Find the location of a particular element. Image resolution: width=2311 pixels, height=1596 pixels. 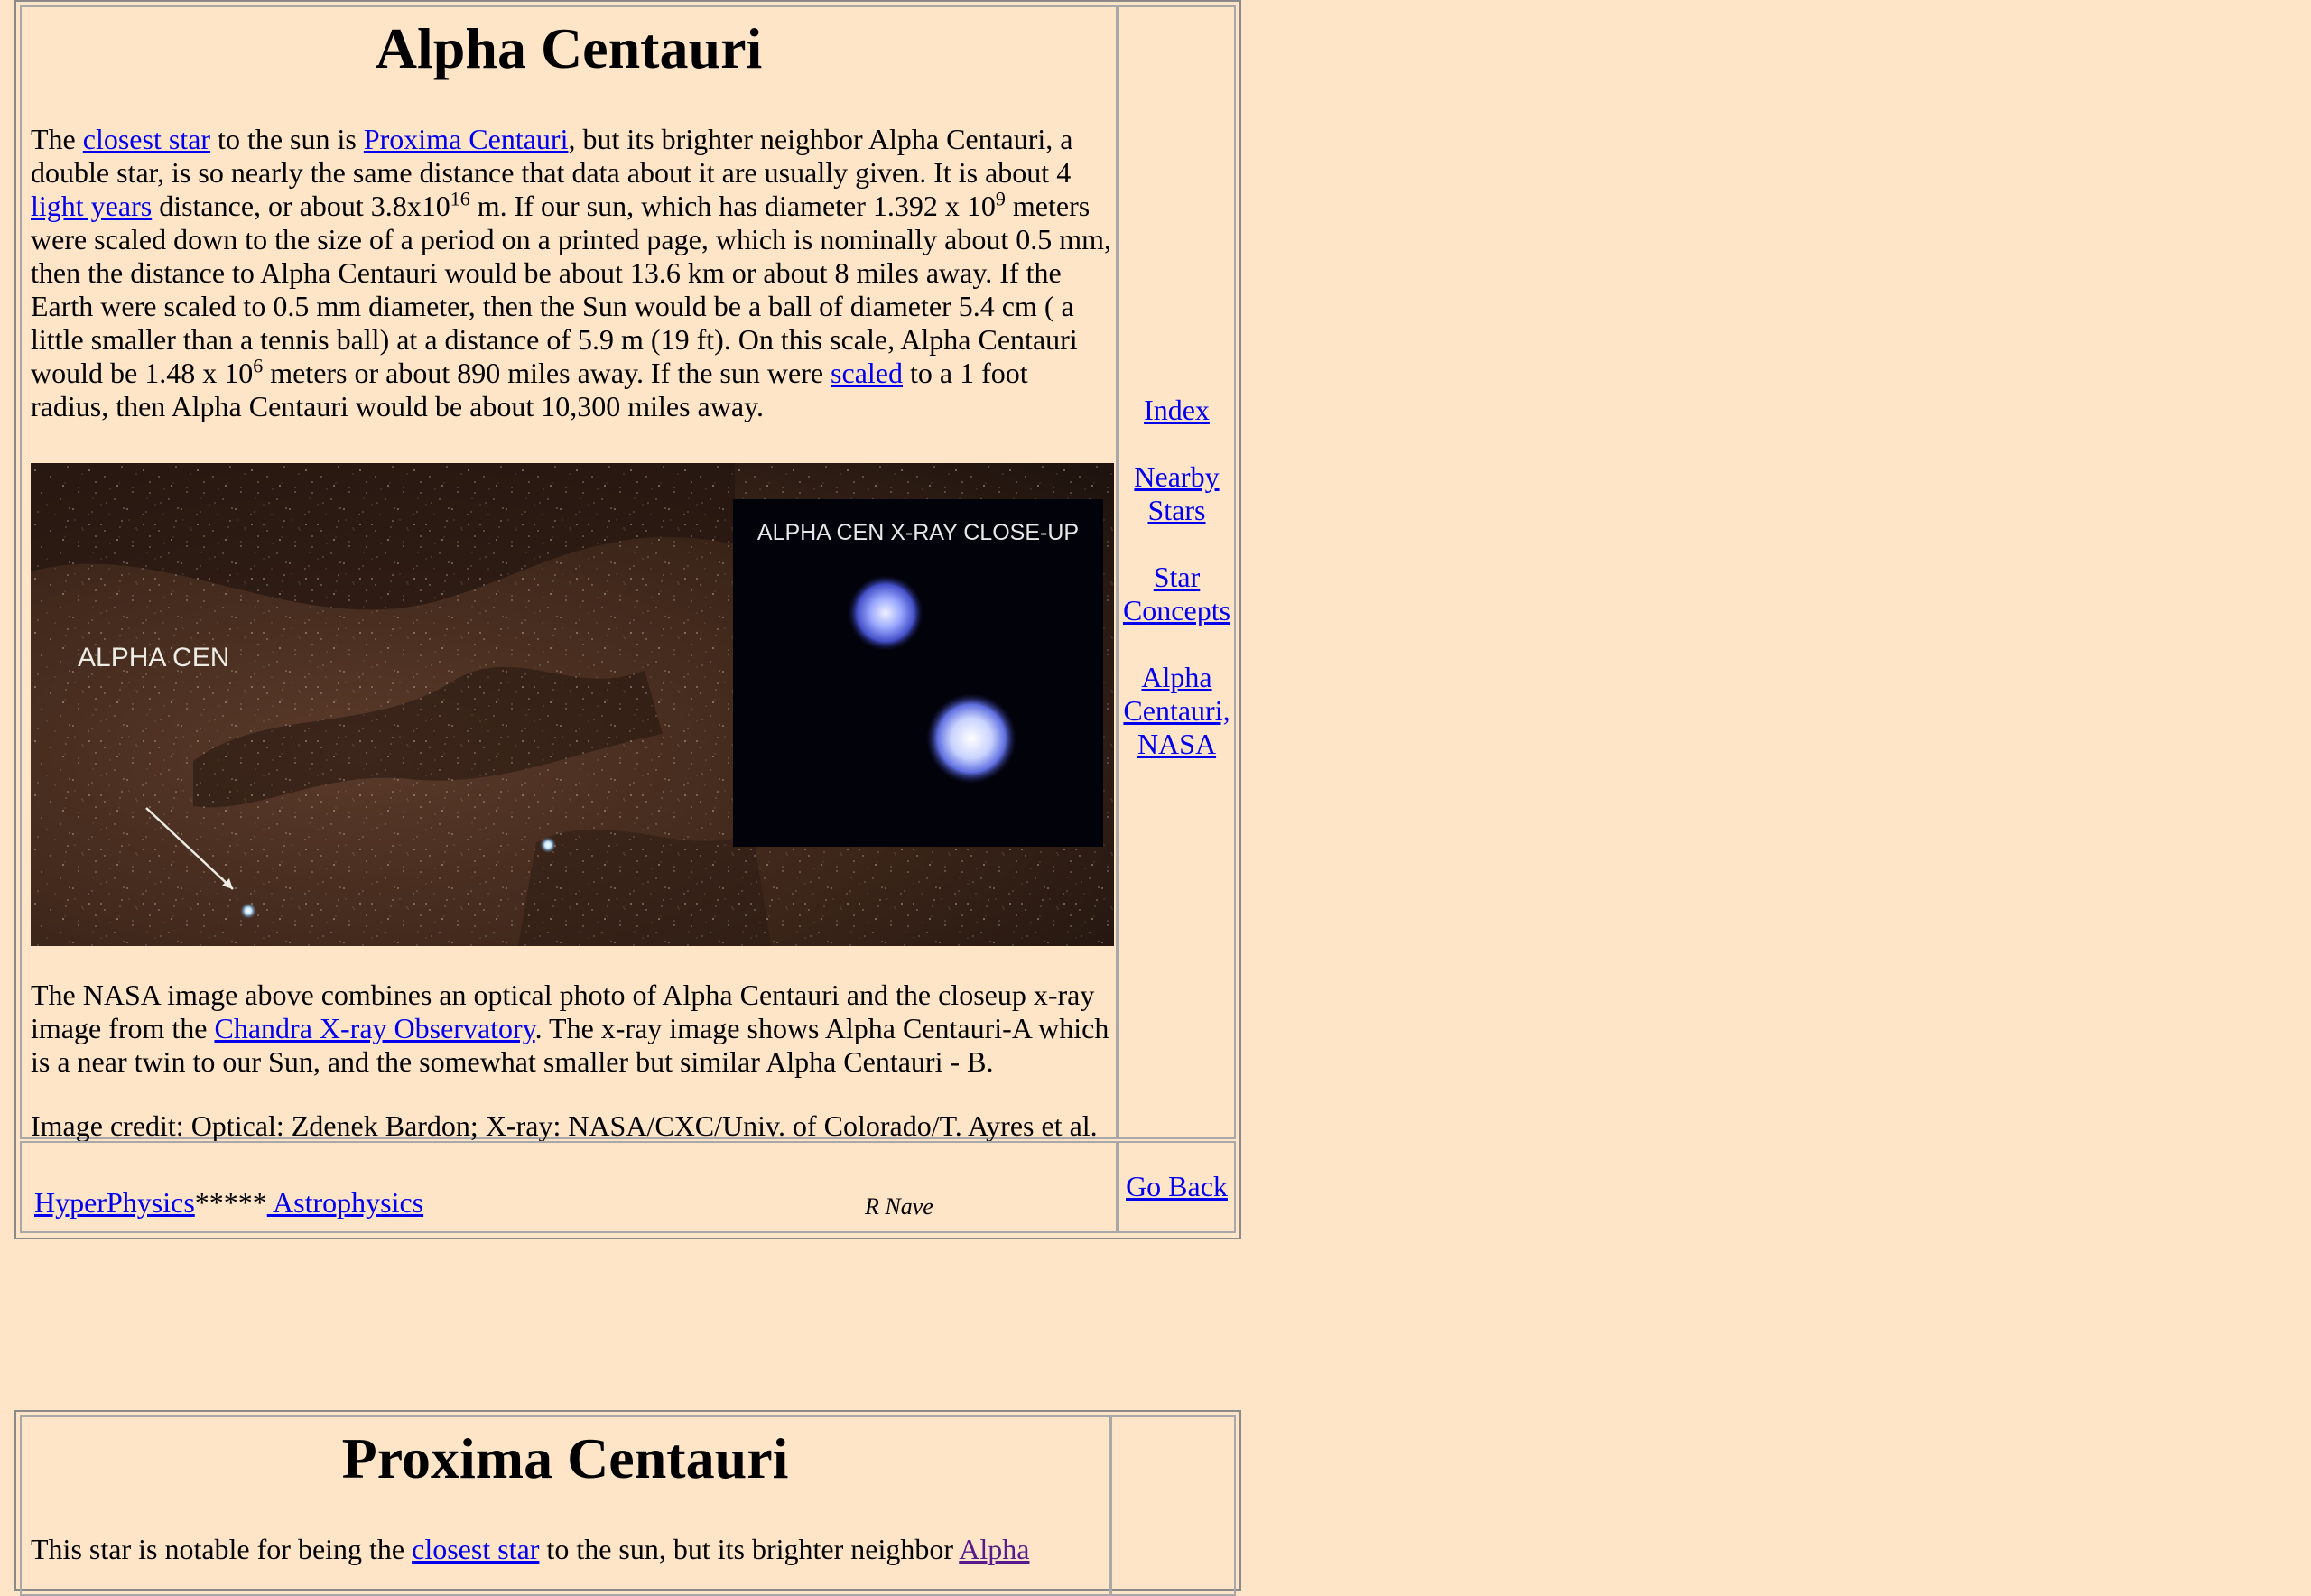

alpha-cen-label: ALPHA CEN is located at coordinates (153, 658).